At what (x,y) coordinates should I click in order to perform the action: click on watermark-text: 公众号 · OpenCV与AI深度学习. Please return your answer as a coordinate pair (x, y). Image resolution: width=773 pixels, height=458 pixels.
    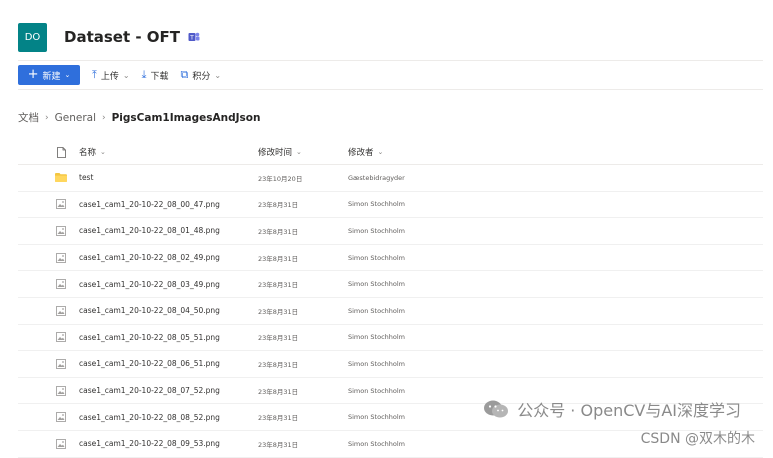
    Looking at the image, I should click on (629, 410).